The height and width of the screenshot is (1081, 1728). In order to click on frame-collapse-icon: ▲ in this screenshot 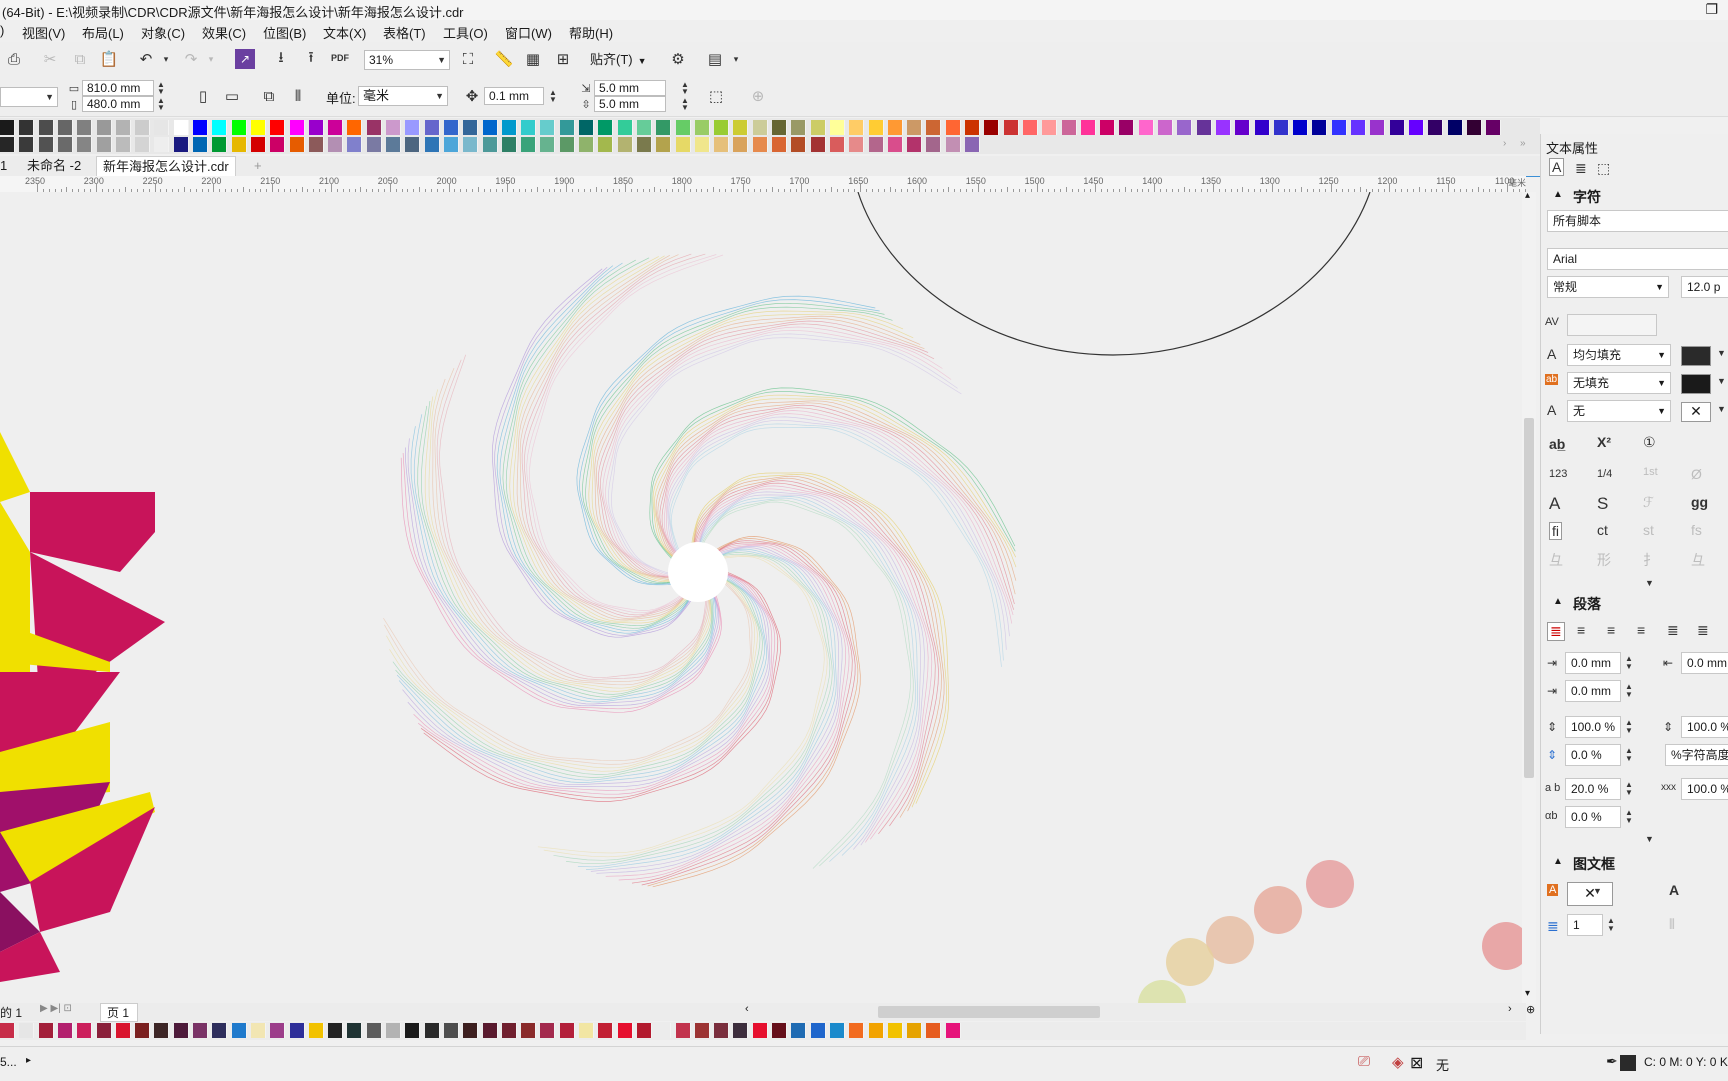, I will do `click(1558, 861)`.